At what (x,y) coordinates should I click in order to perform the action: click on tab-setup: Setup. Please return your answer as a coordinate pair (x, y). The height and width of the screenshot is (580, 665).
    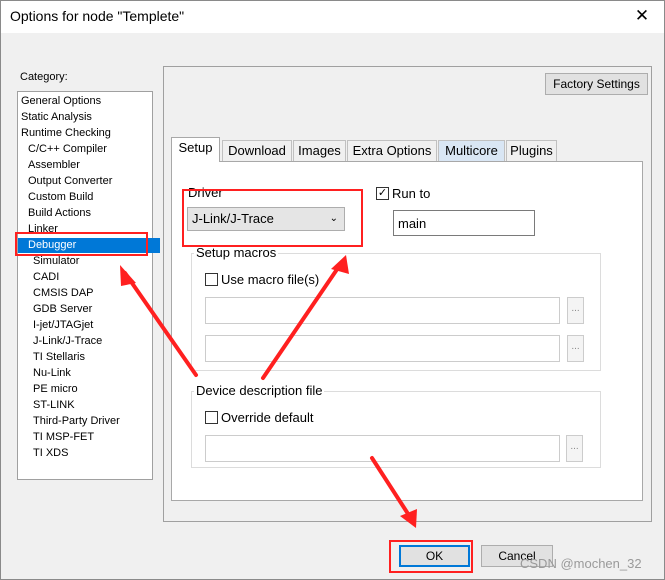
    Looking at the image, I should click on (195, 149).